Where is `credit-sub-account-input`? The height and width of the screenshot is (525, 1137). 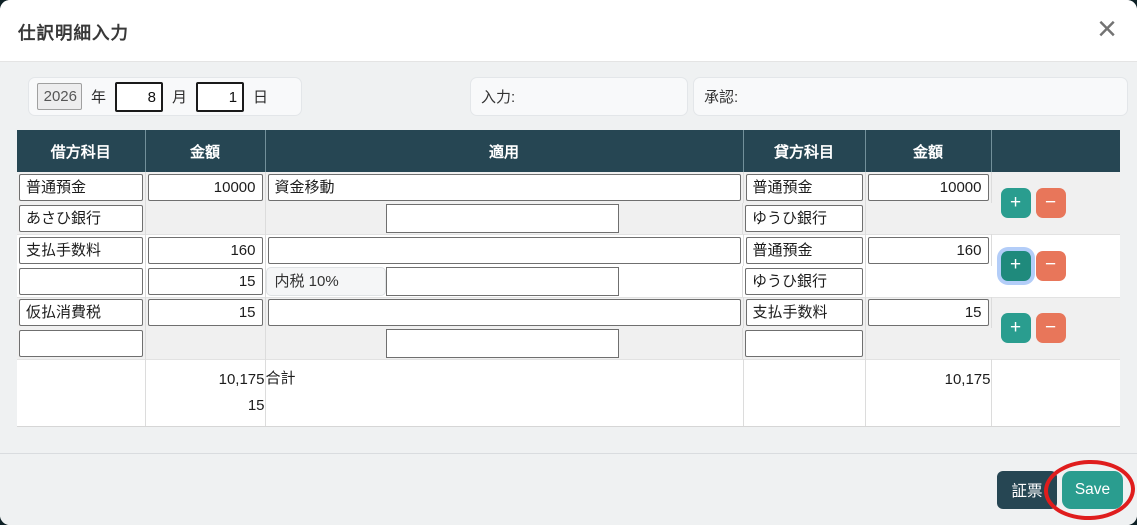
credit-sub-account-input is located at coordinates (804, 343).